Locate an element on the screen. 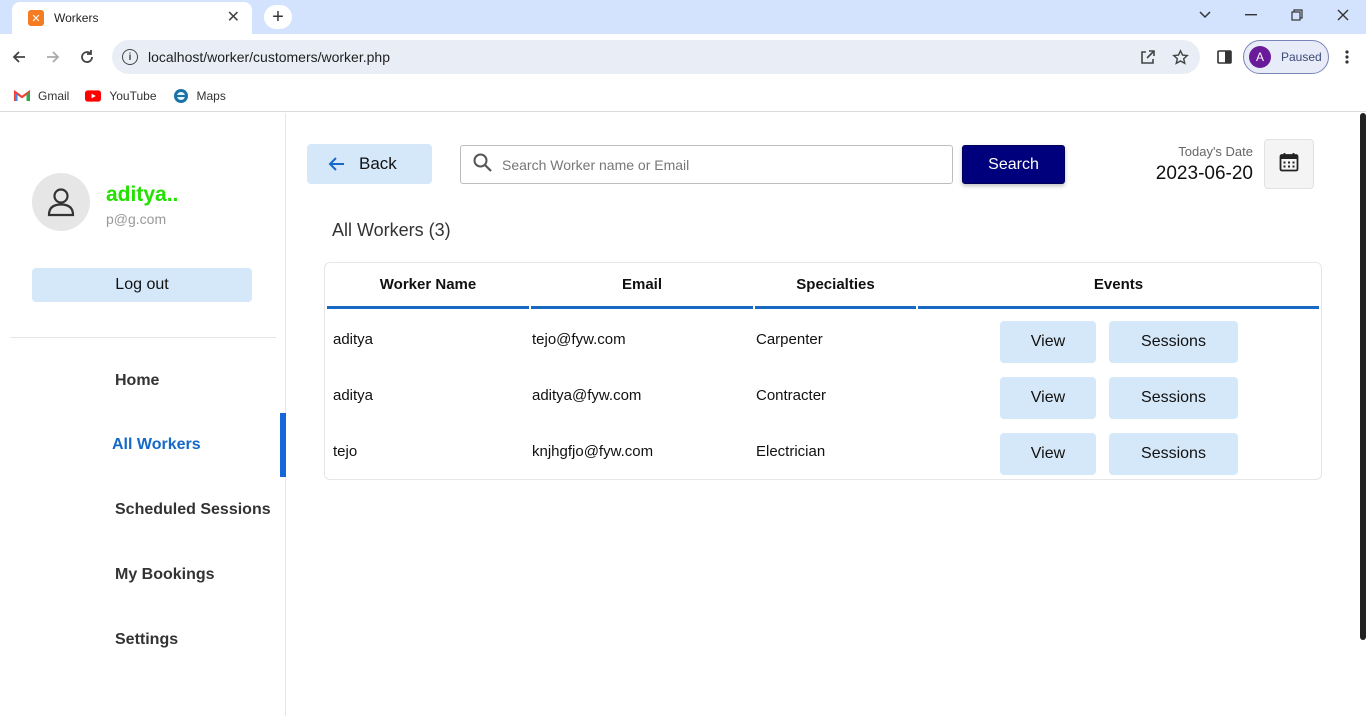  bookmark-maps: Maps is located at coordinates (199, 95).